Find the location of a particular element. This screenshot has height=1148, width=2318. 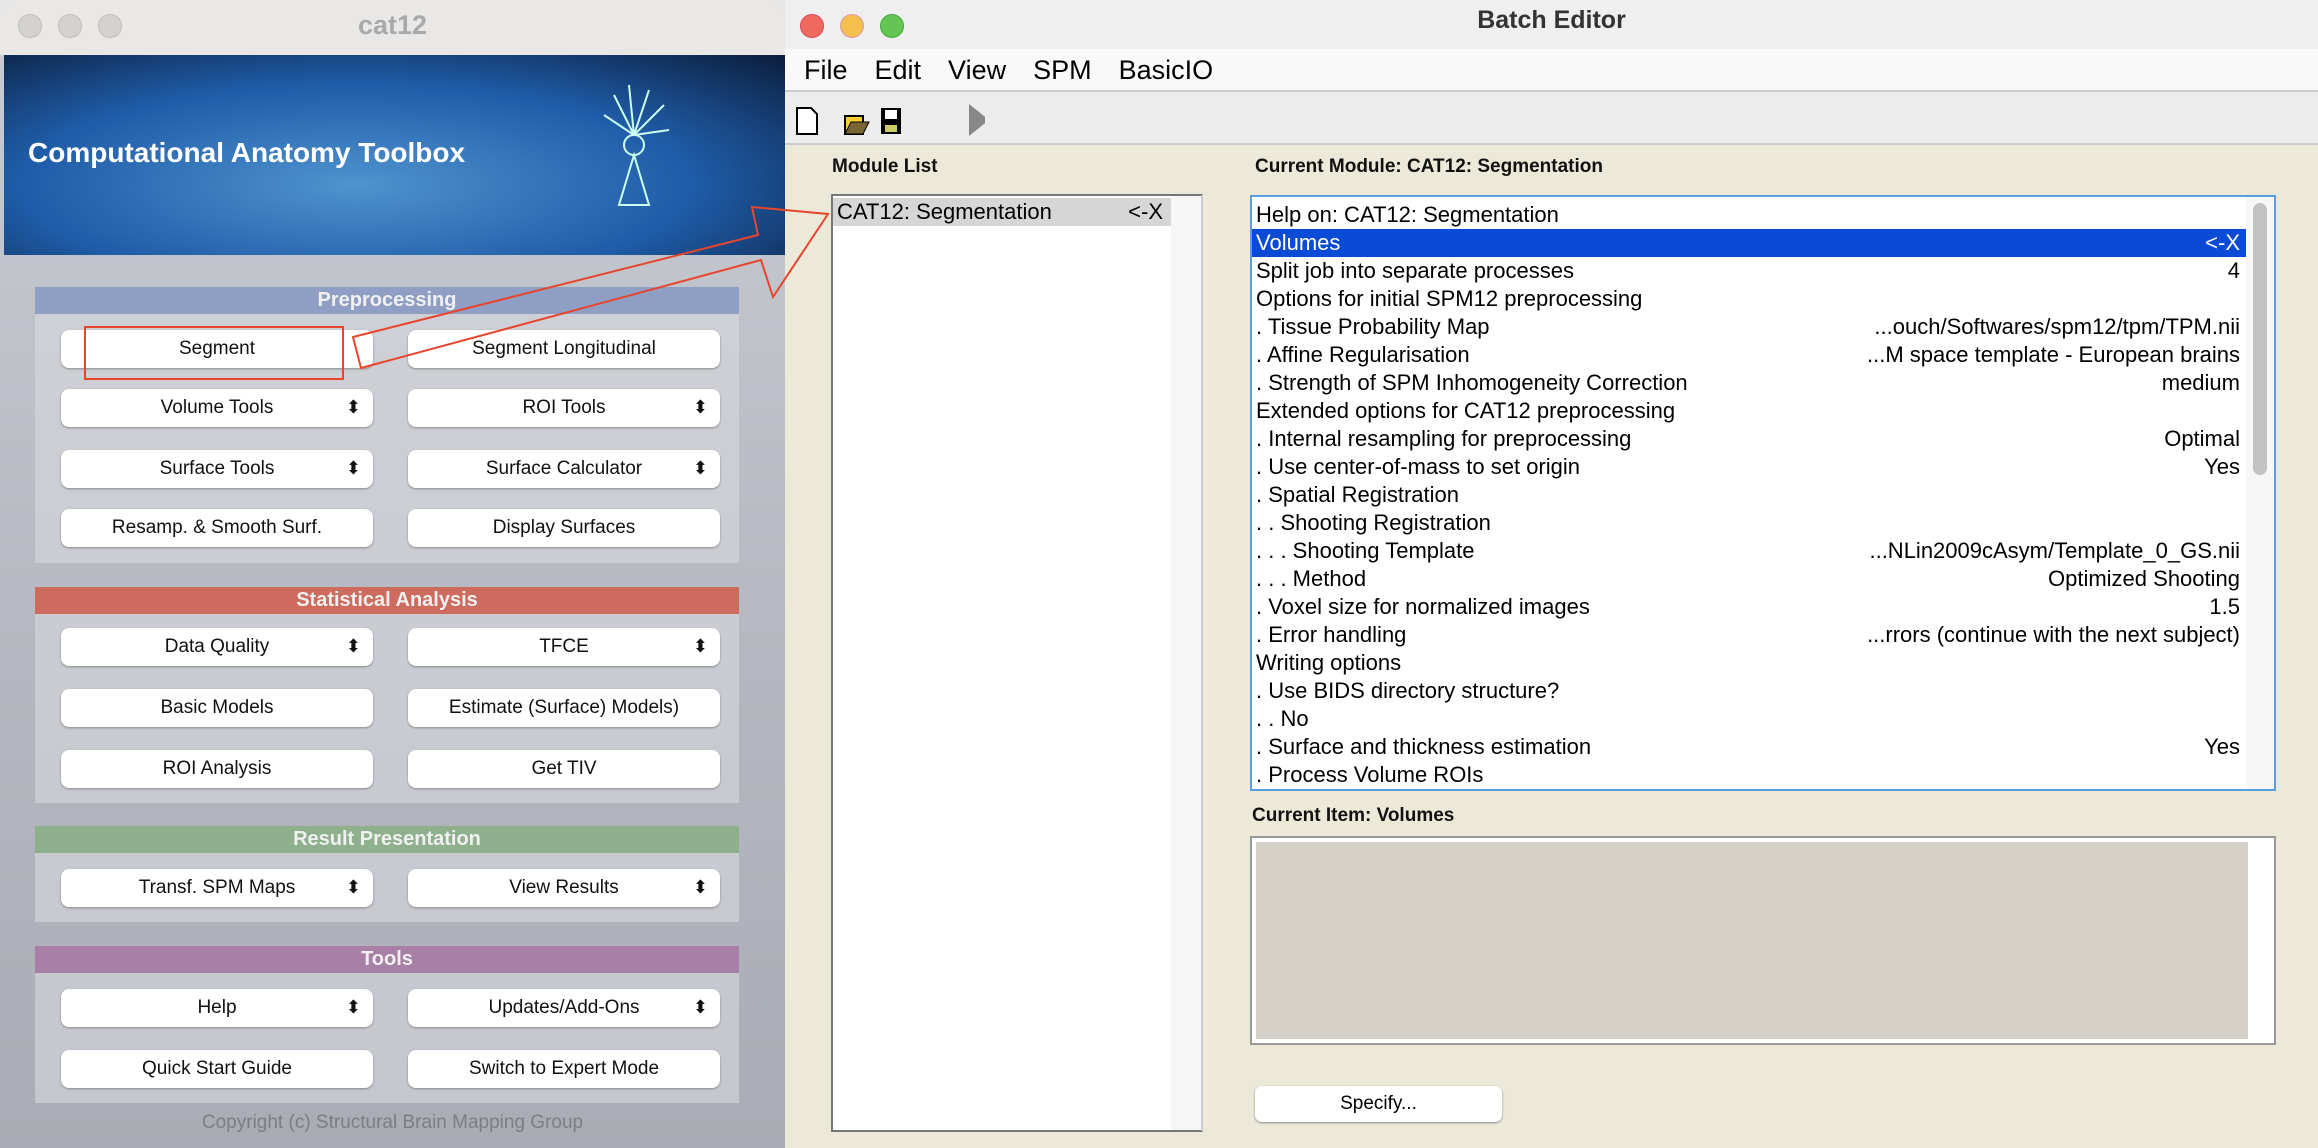

module-item-row: Options for initial SPM12 preprocessing is located at coordinates (1750, 299).